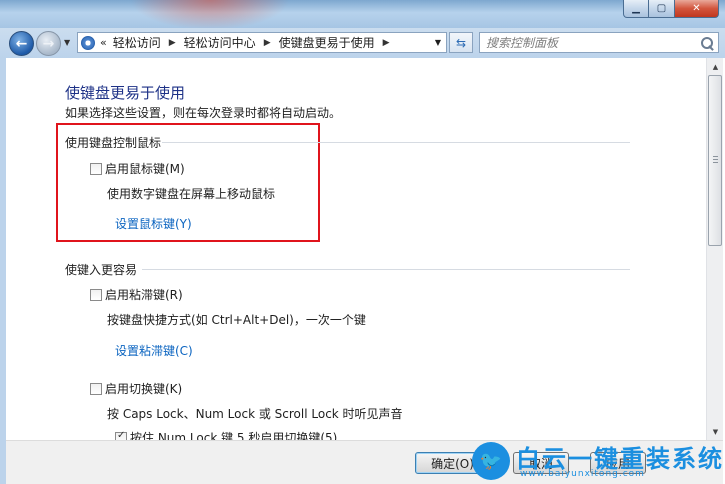  What do you see at coordinates (137, 42) in the screenshot?
I see `breadcrumb-item: 轻松访问` at bounding box center [137, 42].